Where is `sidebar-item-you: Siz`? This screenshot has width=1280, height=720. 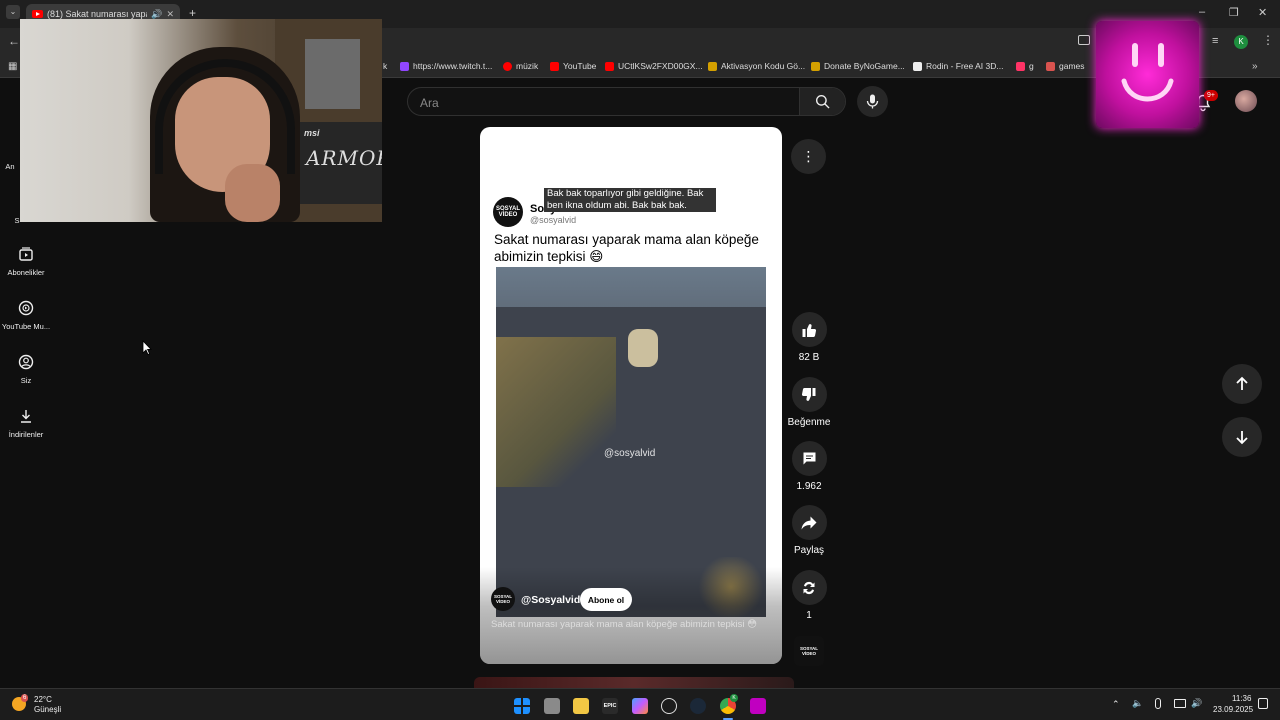 sidebar-item-you: Siz is located at coordinates (26, 369).